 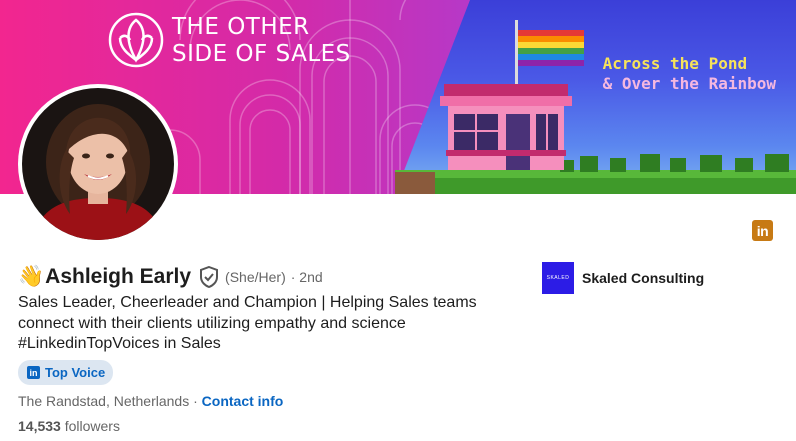 I want to click on followers-row: 14,533 followers, so click(x=69, y=426).